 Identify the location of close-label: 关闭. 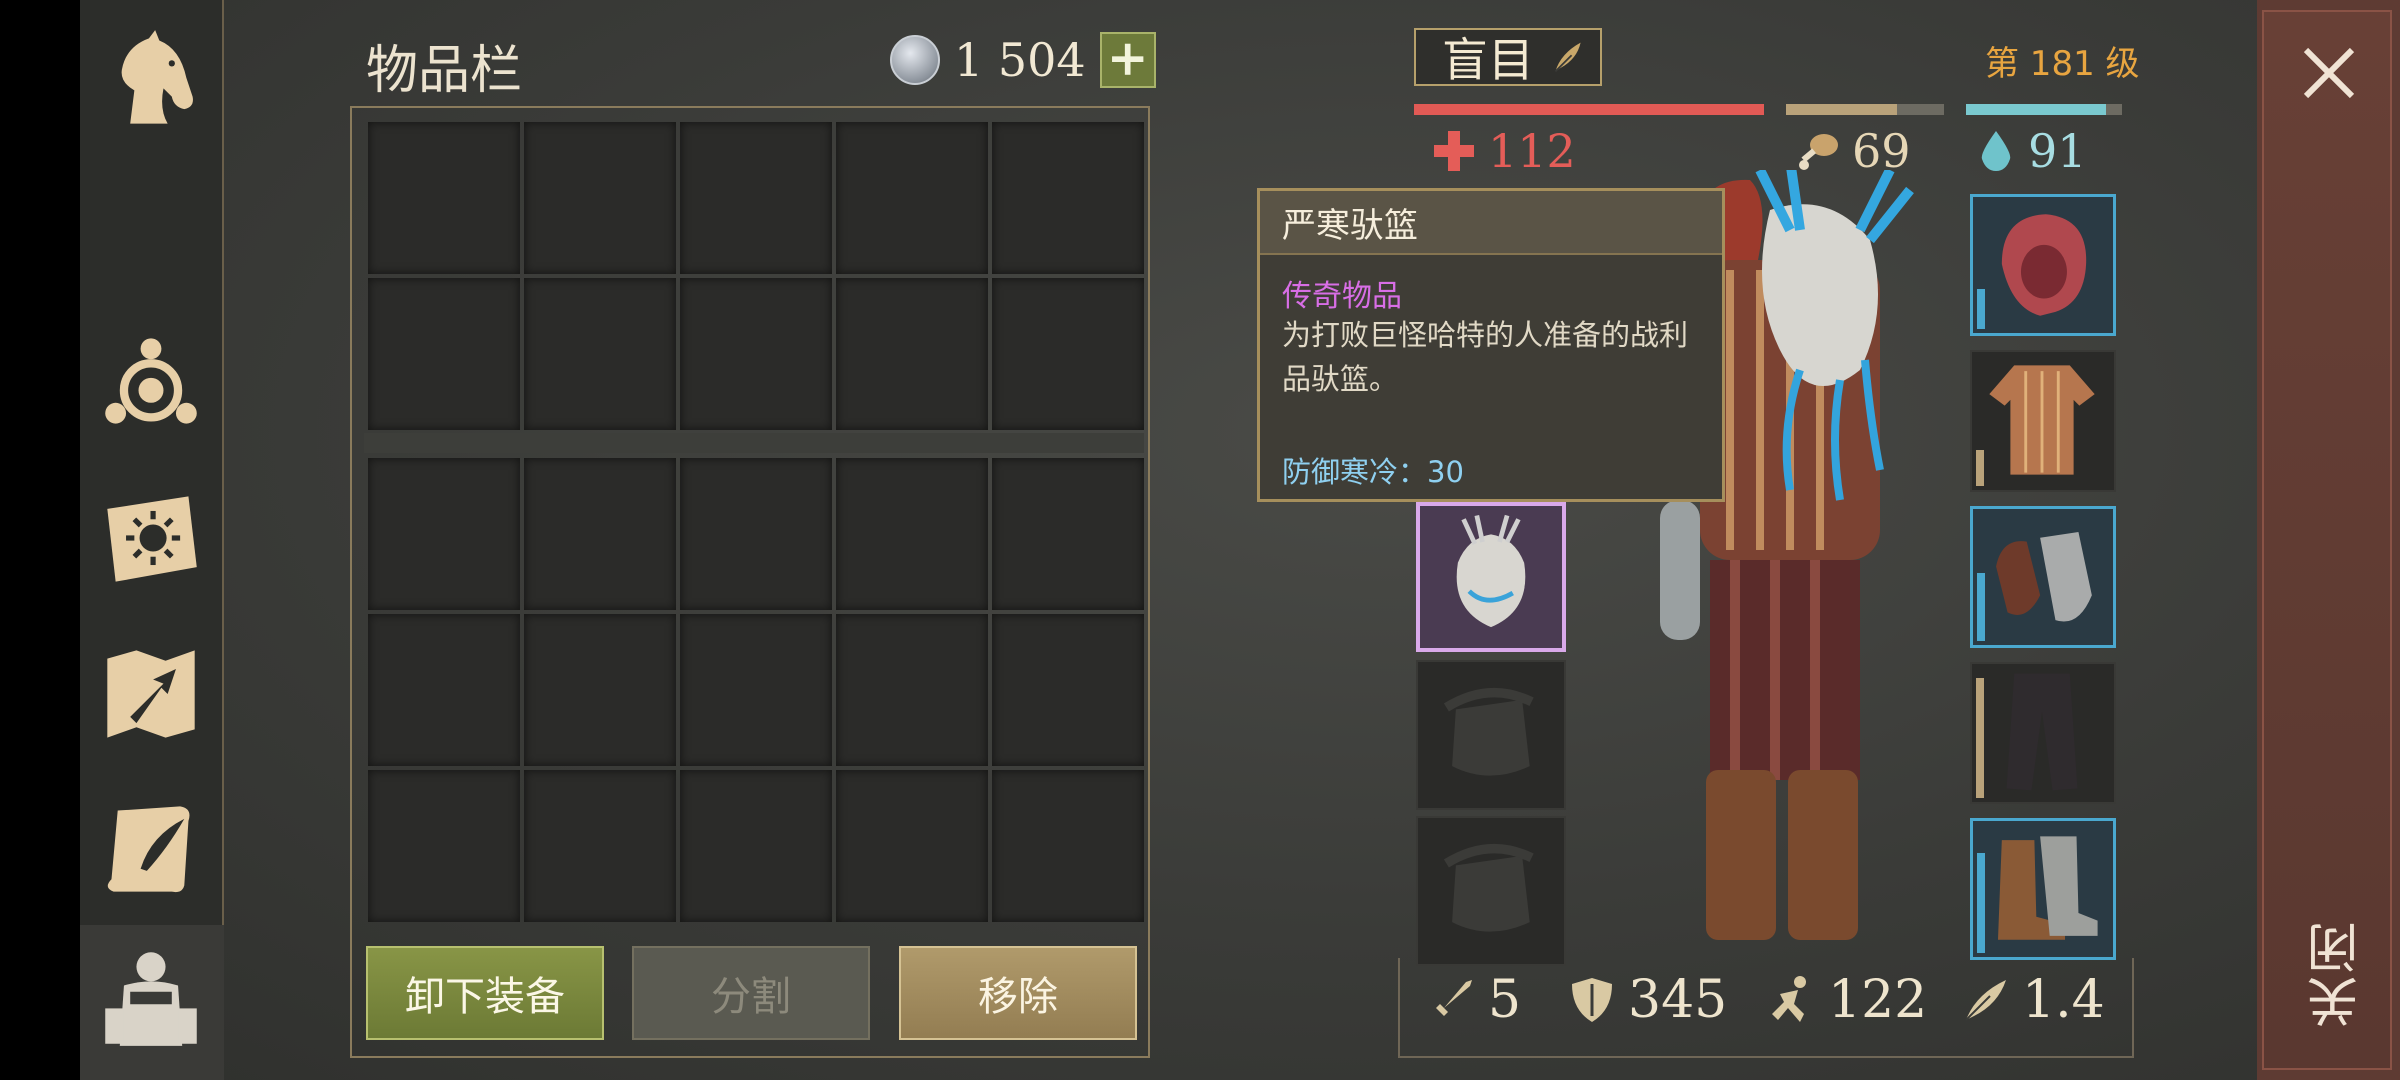
(2334, 974).